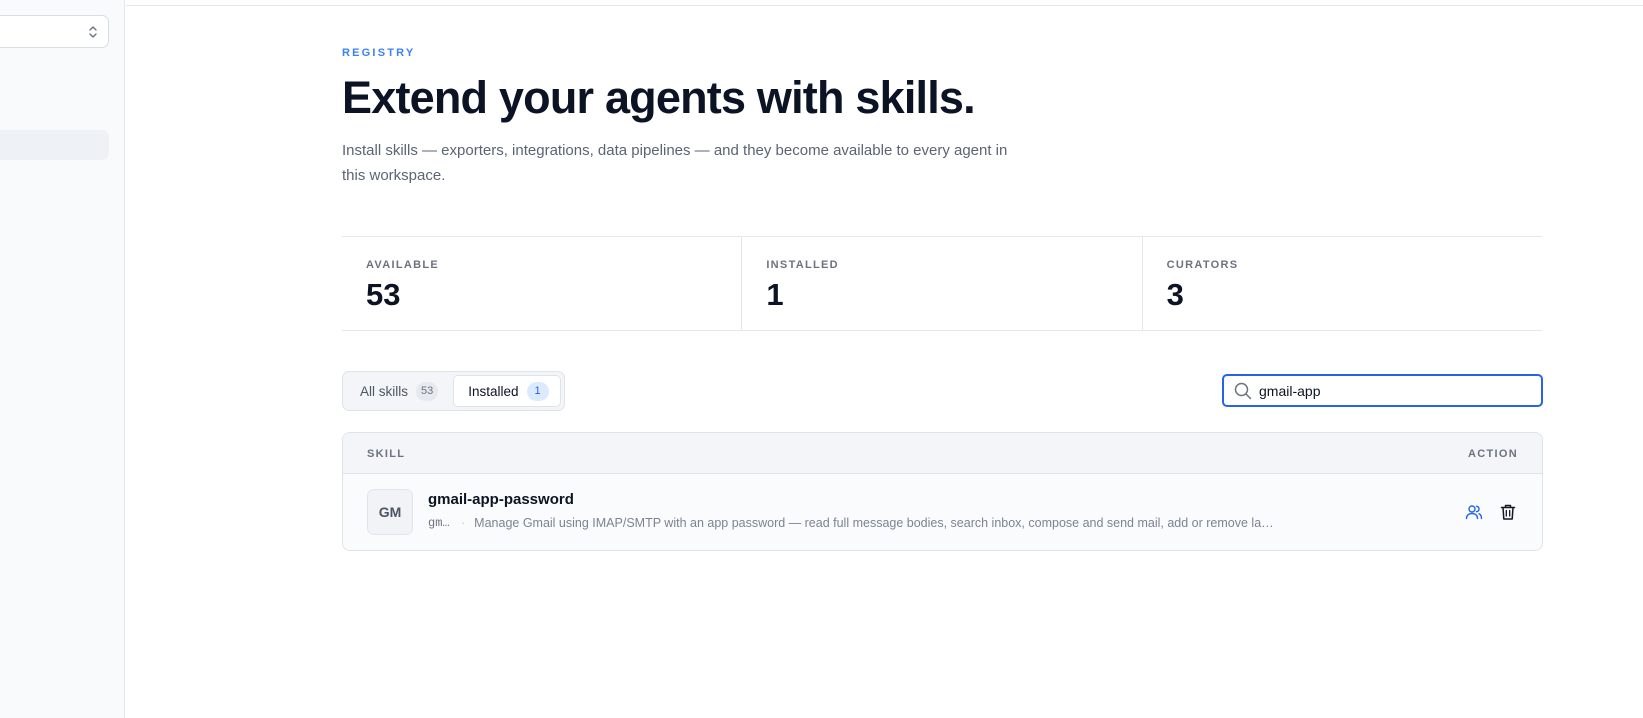  Describe the element at coordinates (884, 5) in the screenshot. I see `topbar-divider` at that location.